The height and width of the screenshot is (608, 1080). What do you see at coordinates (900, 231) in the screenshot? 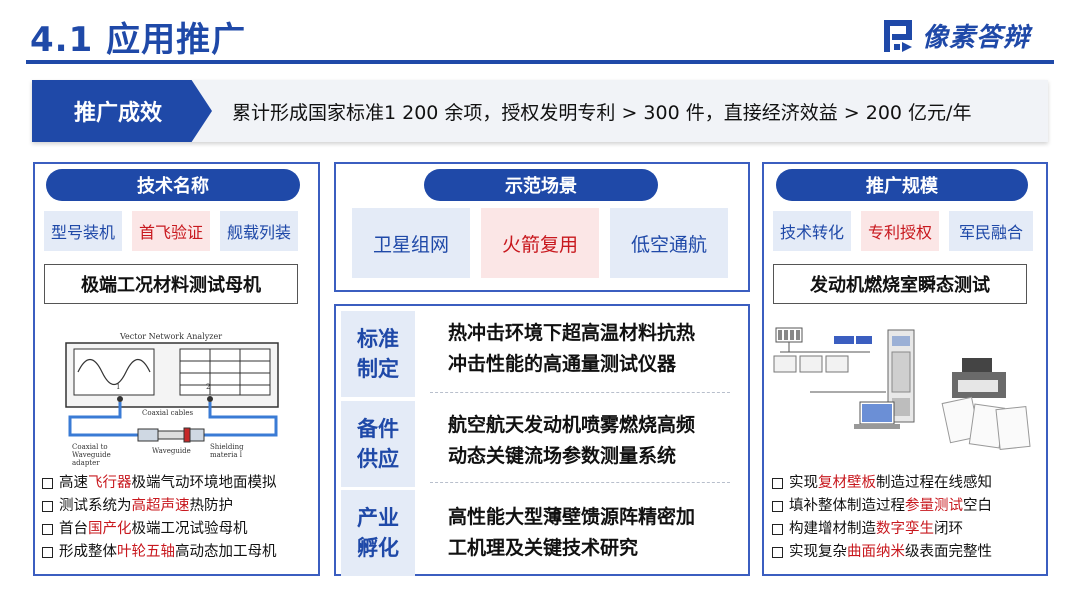
I see `right-tag-2: 专利授权` at bounding box center [900, 231].